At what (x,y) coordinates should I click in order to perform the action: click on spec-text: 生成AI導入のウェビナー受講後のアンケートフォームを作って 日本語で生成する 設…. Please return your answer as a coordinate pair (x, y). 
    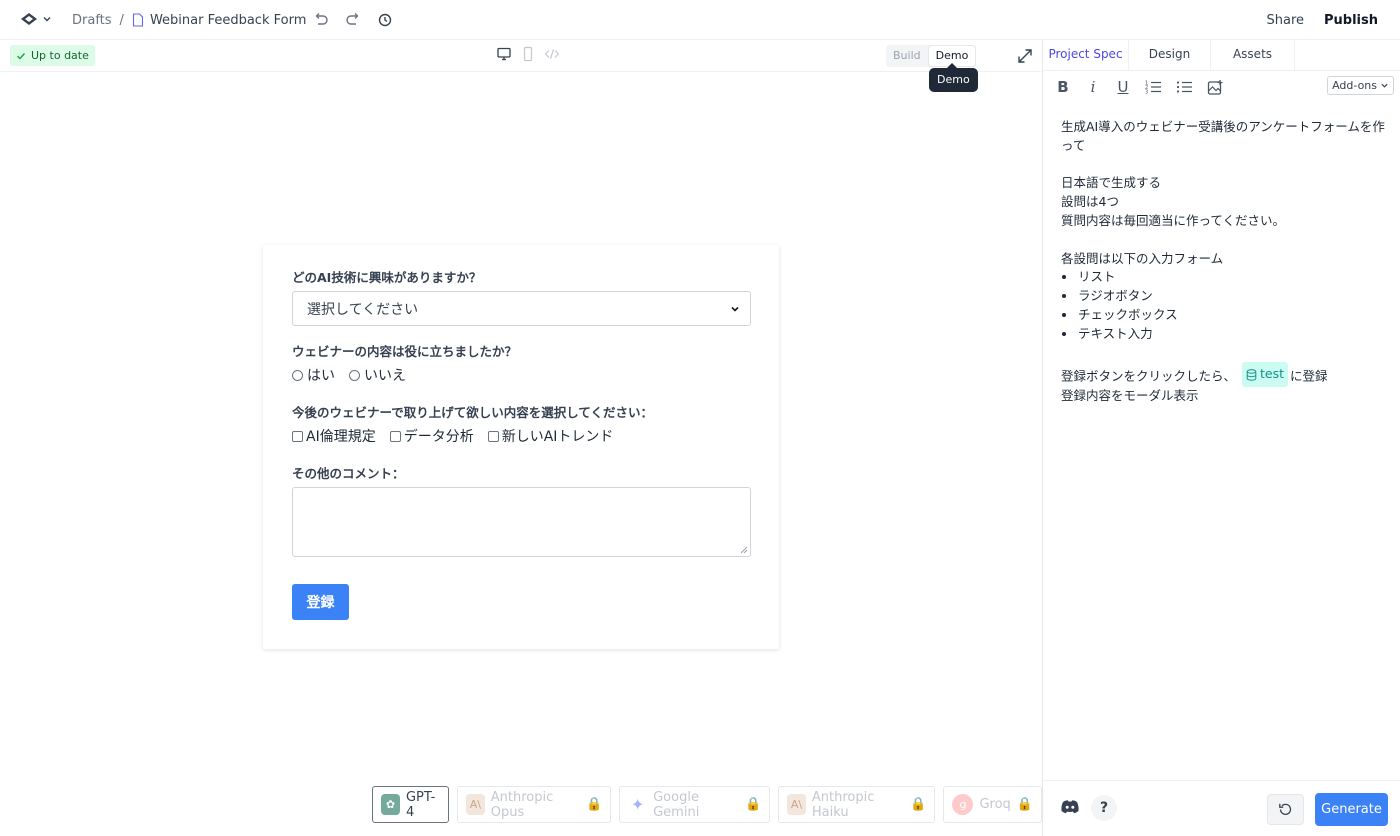
    Looking at the image, I should click on (1226, 262).